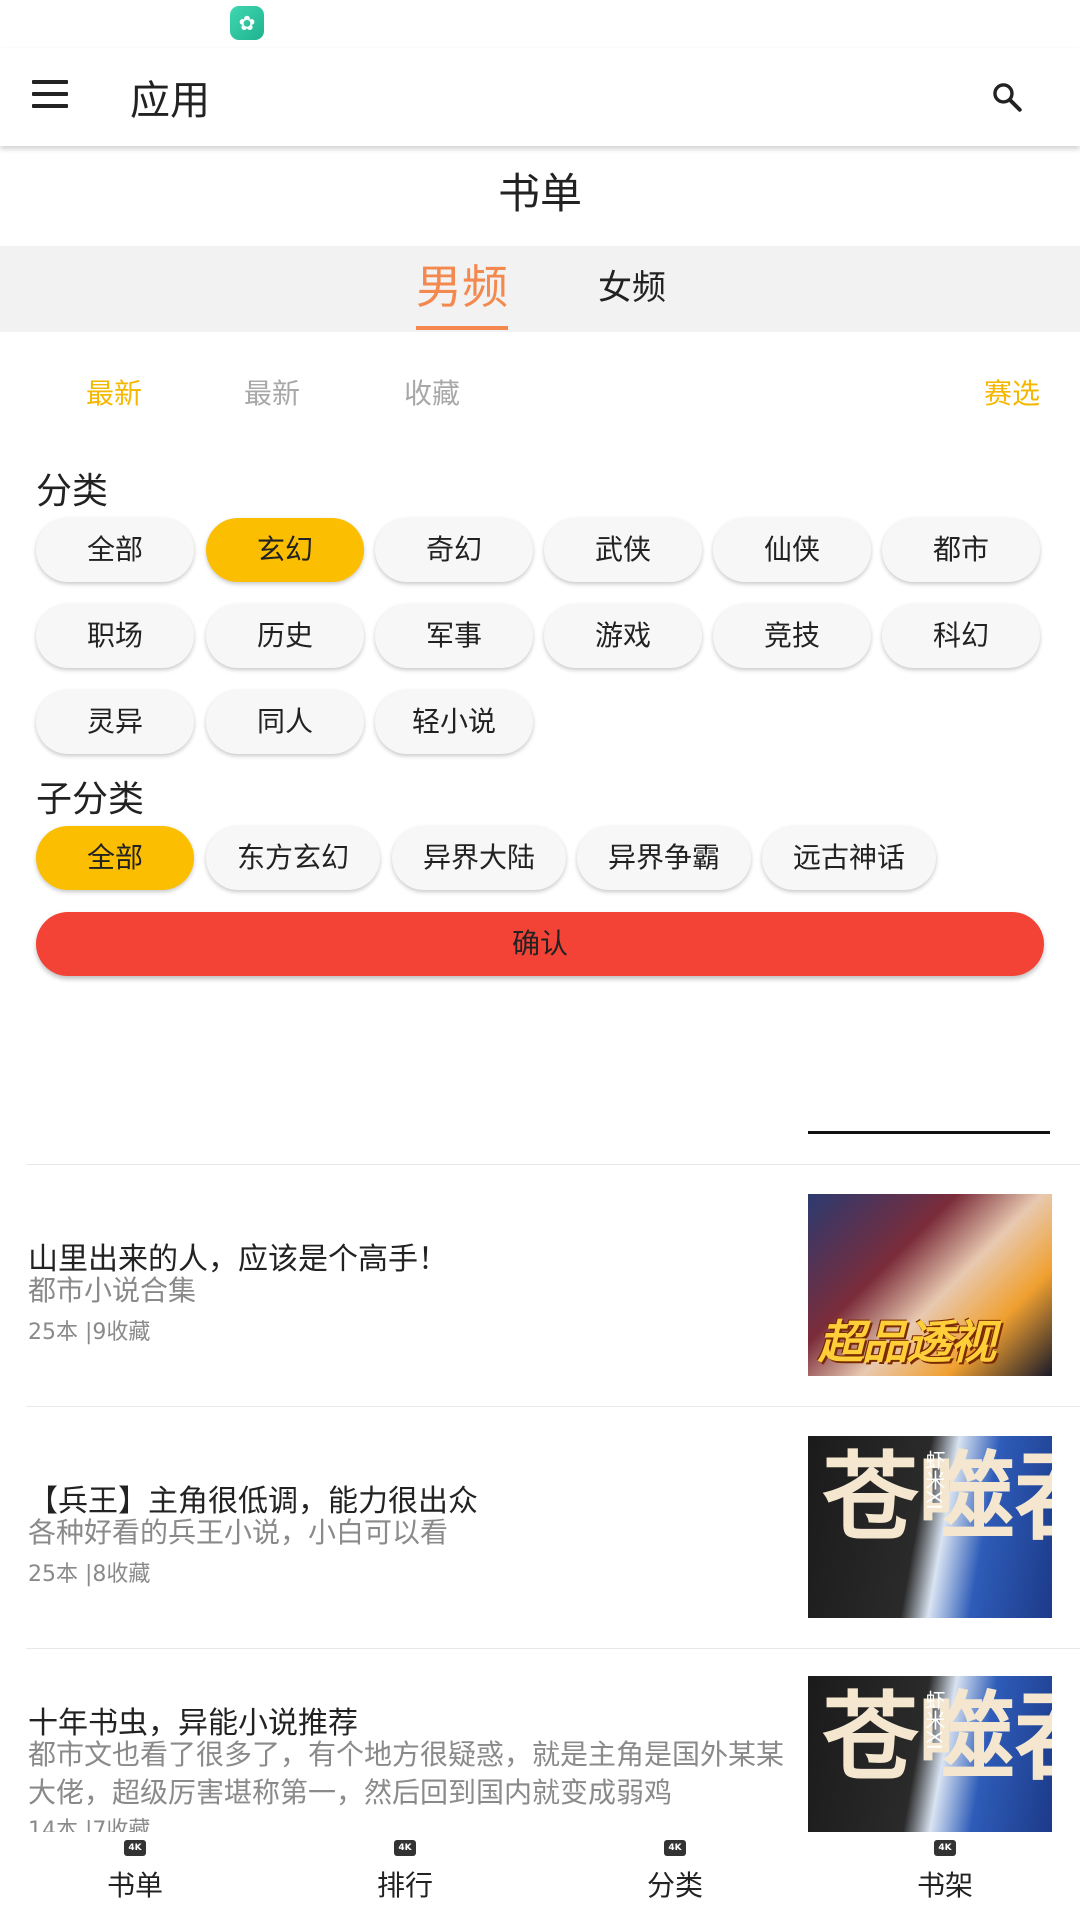 The image size is (1080, 1920). I want to click on category-chip-wuxia: 武侠, so click(623, 550).